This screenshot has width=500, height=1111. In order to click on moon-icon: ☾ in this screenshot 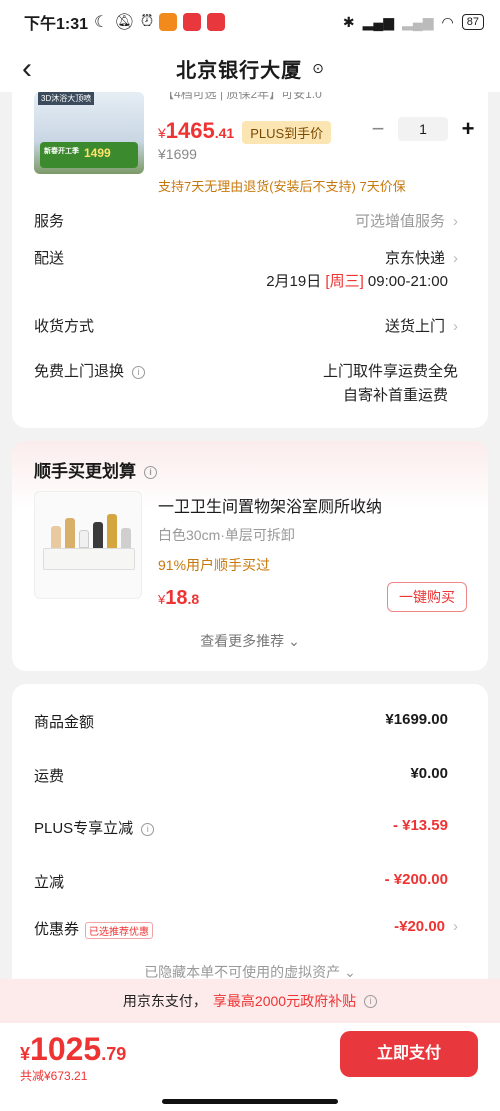, I will do `click(101, 22)`.